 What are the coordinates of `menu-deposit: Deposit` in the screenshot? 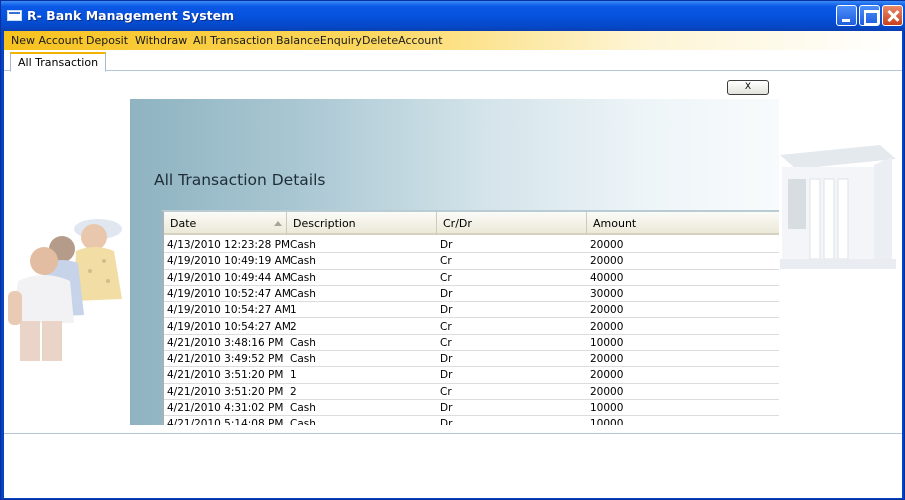 It's located at (107, 40).